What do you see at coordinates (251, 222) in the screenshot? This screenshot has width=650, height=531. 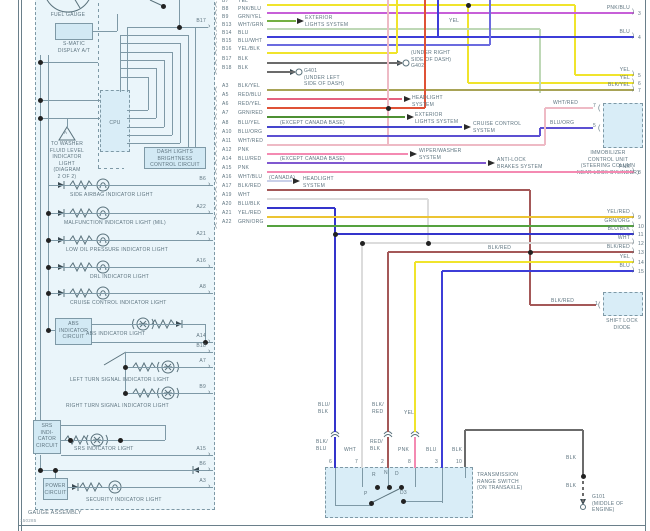 I see `connector-wire-color: GRN/ORG` at bounding box center [251, 222].